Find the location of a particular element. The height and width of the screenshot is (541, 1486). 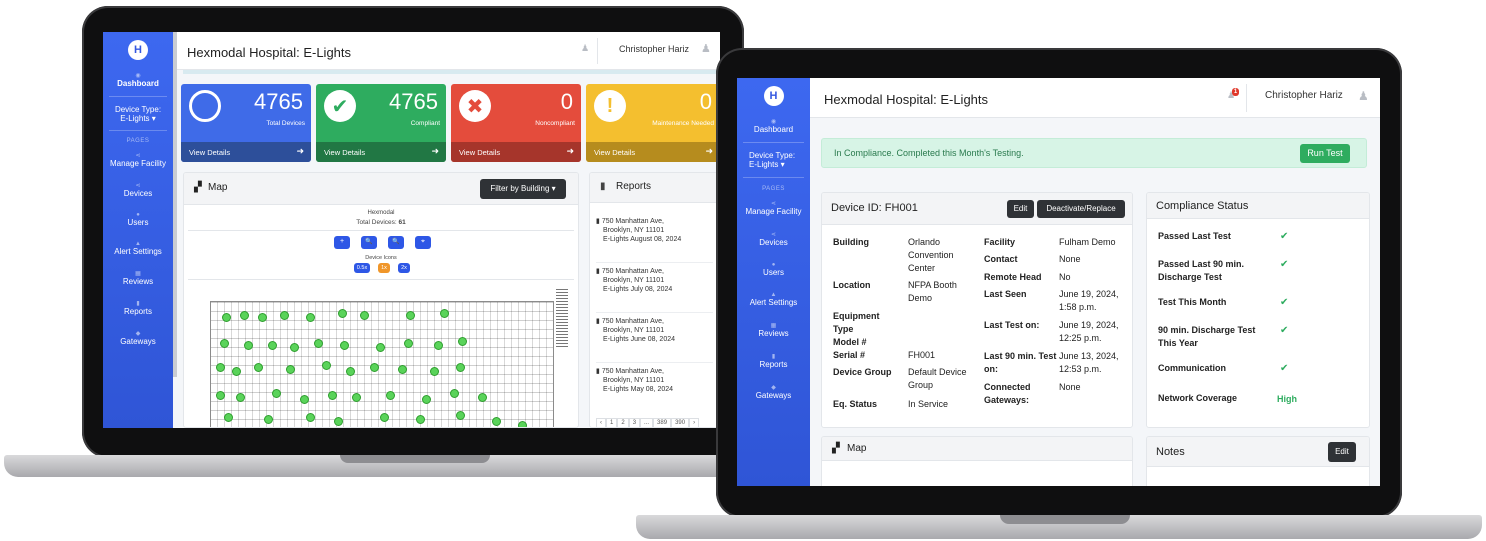

zoom-out-button: 🔍 is located at coordinates (369, 242).